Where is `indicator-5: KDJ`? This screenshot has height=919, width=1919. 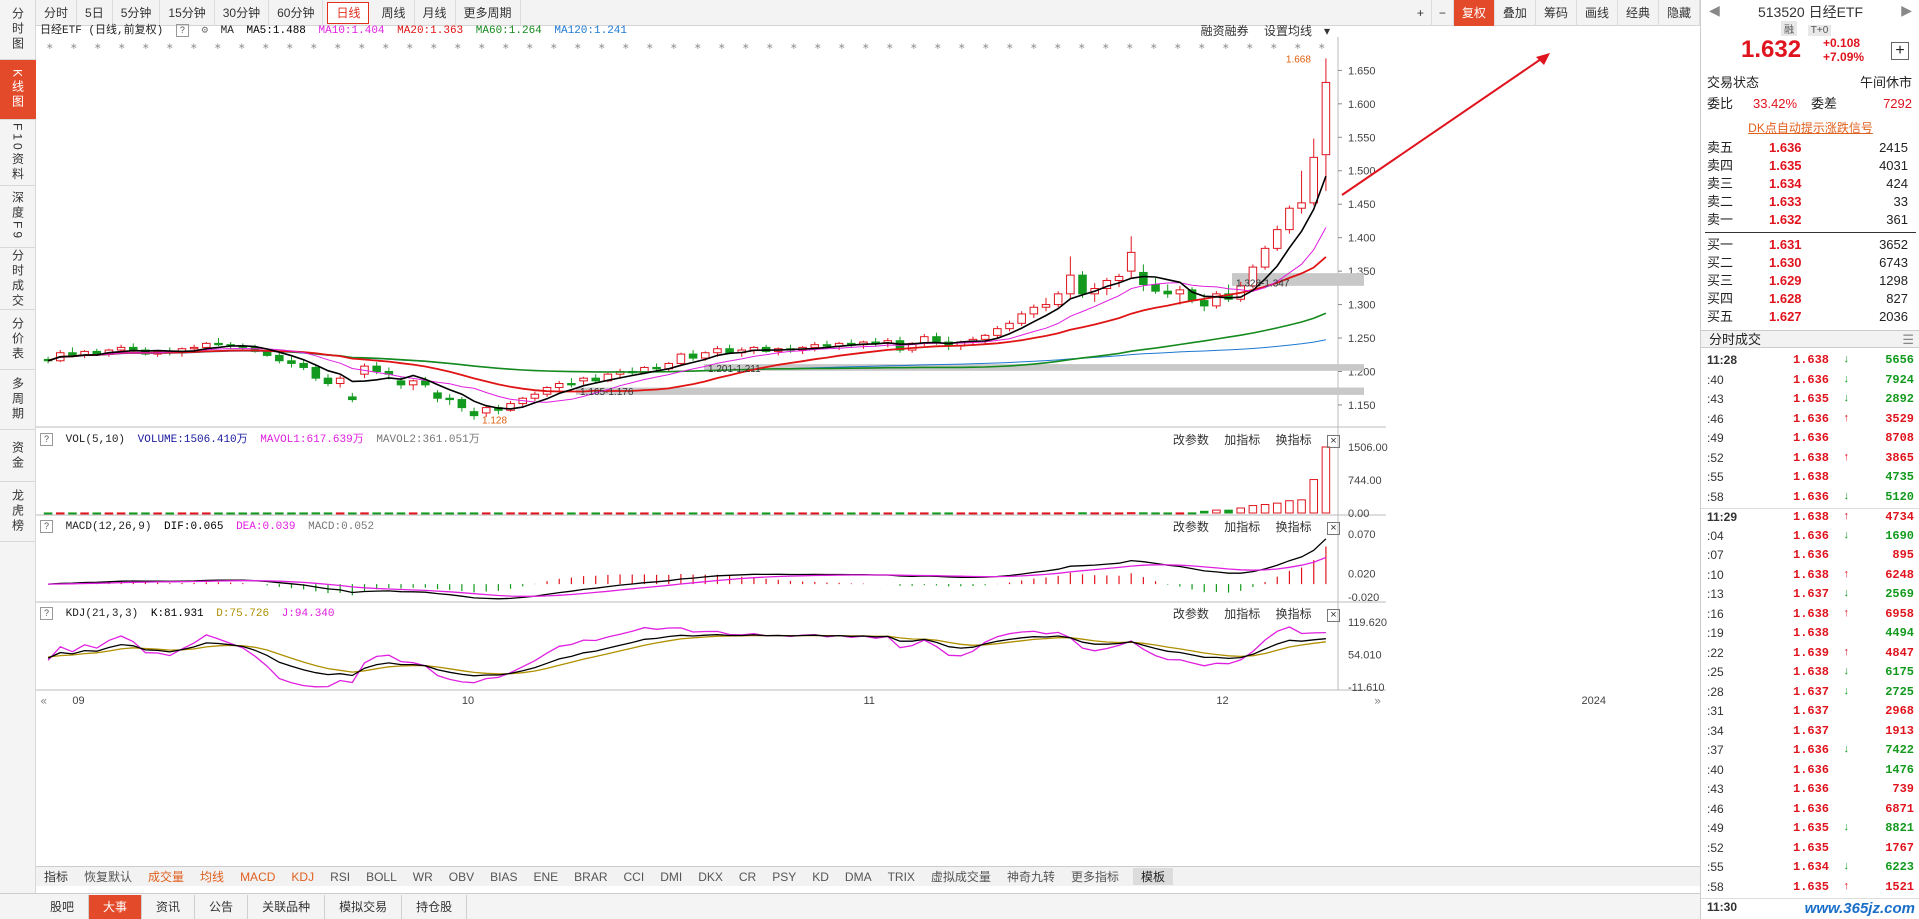
indicator-5: KDJ is located at coordinates (302, 877).